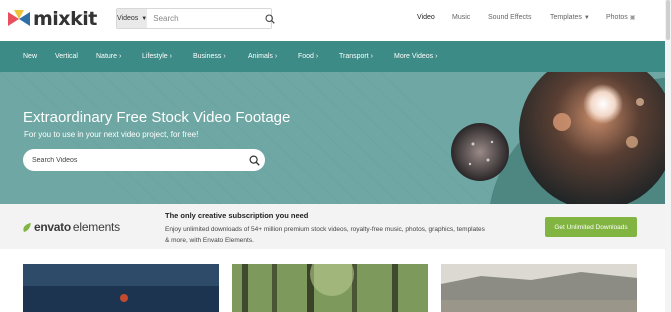 This screenshot has height=312, width=671. I want to click on nav-templates: Templates ▼, so click(570, 17).